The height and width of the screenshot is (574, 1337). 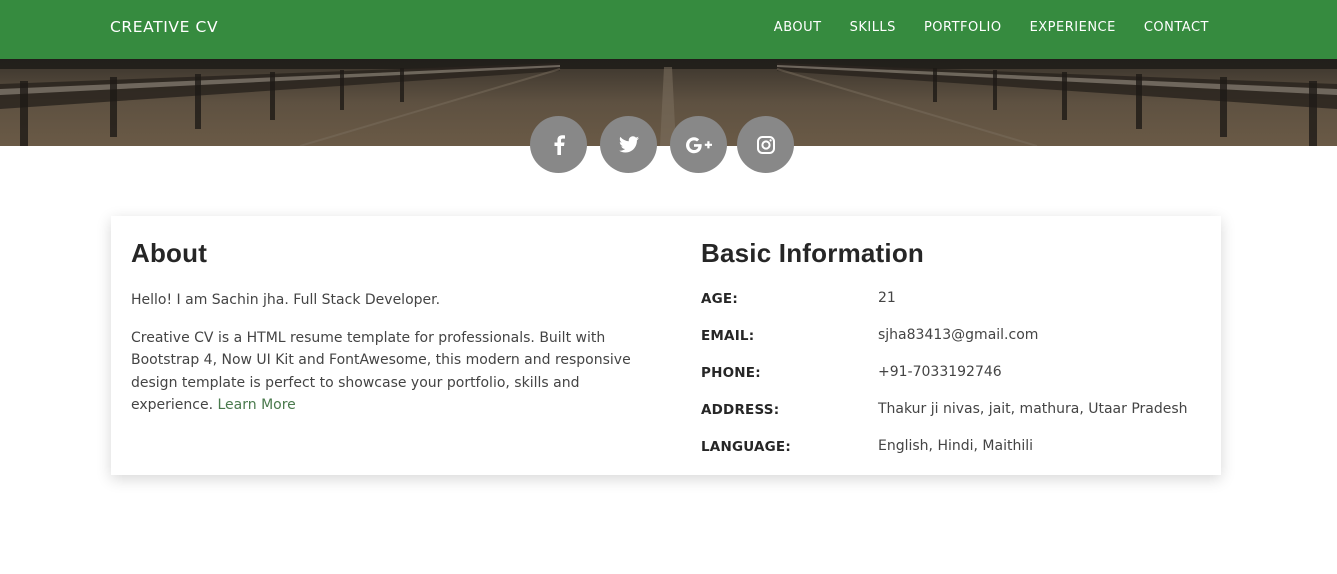 I want to click on nav-link-contact: CONTACT, so click(x=1176, y=27).